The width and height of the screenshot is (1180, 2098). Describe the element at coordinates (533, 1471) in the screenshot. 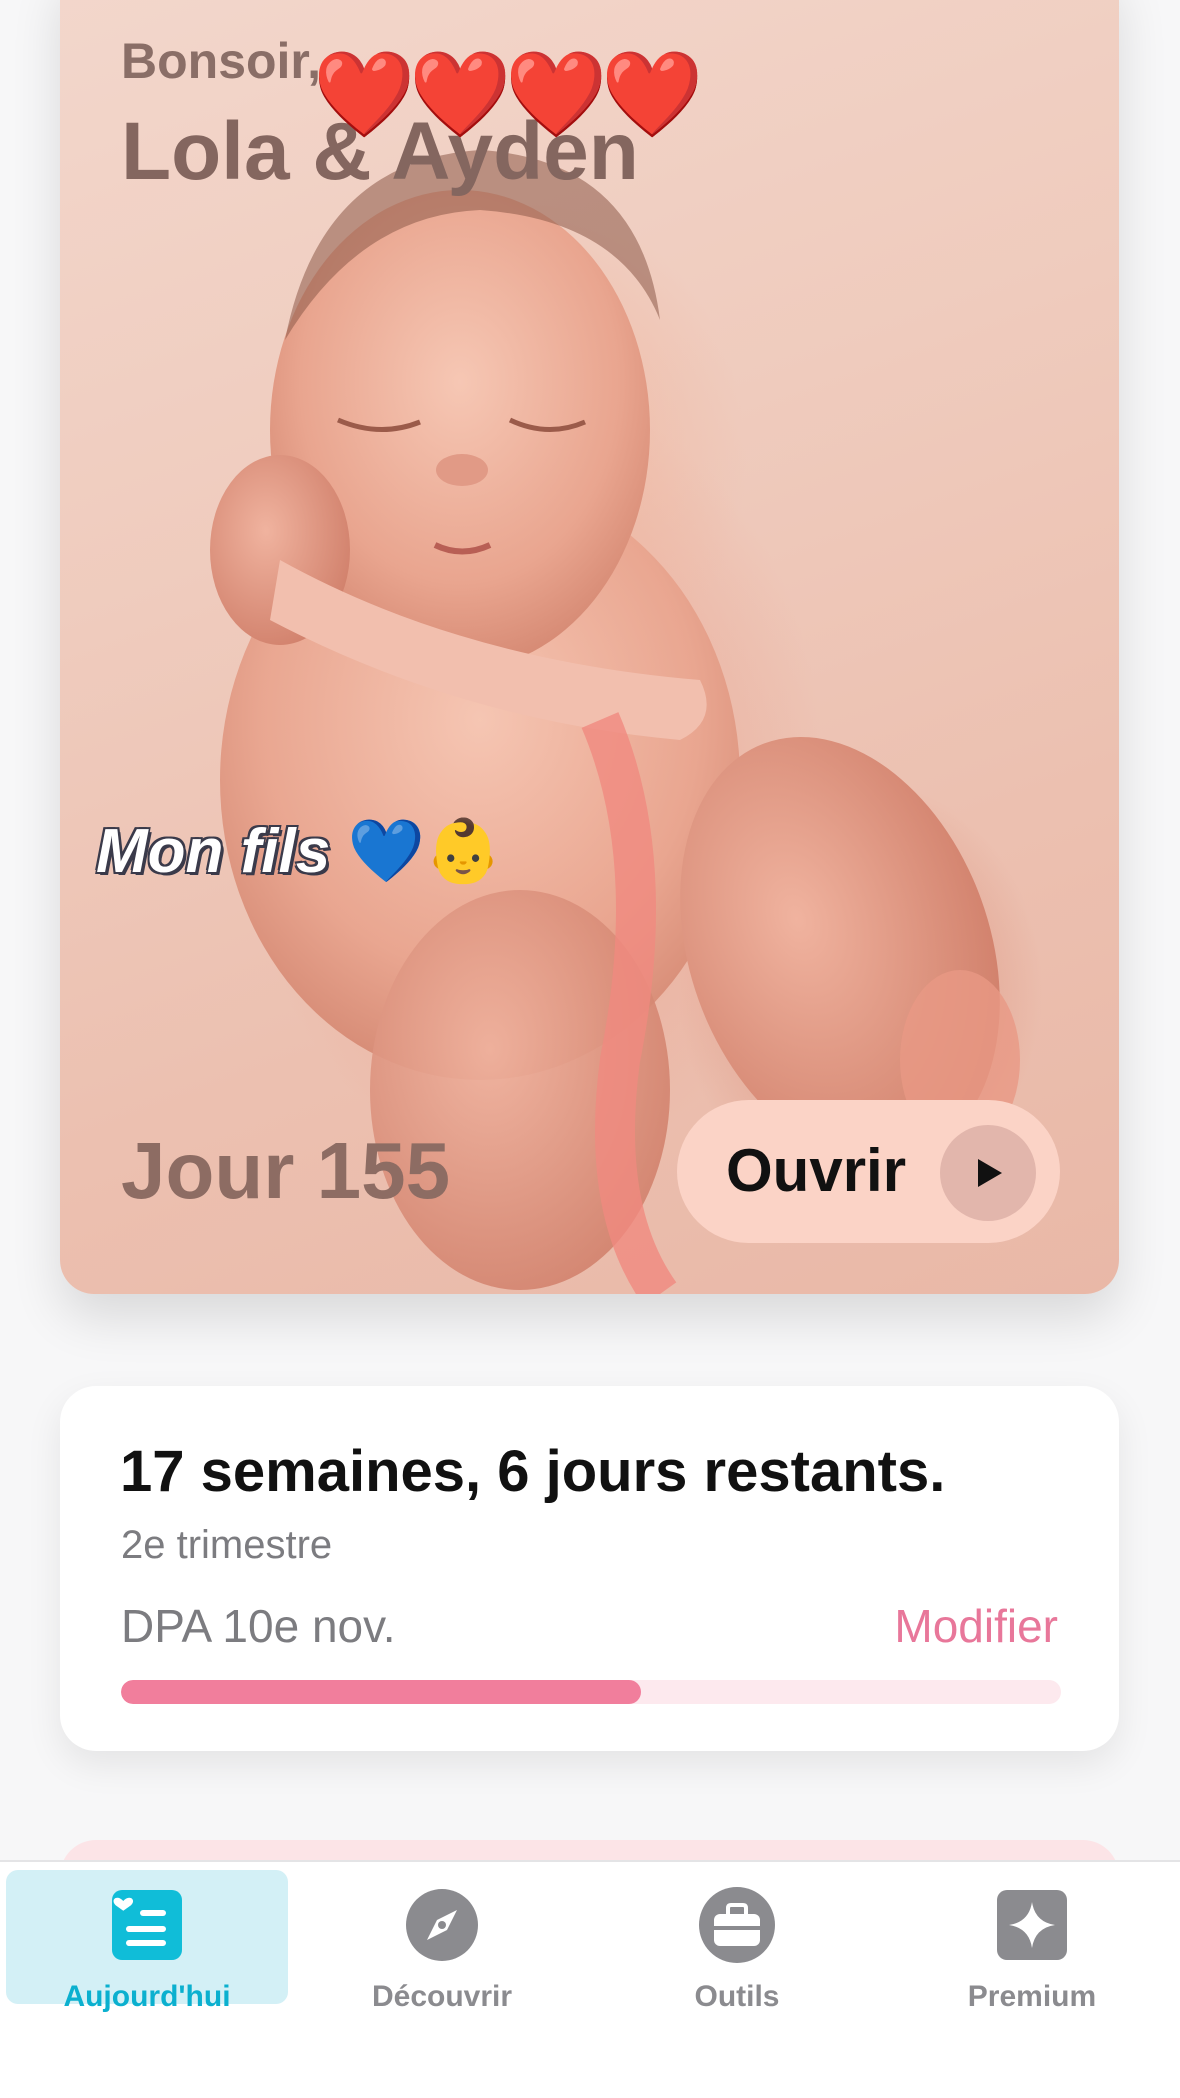

I see `remaining-time: 17 semaines, 6 jours restants.` at that location.